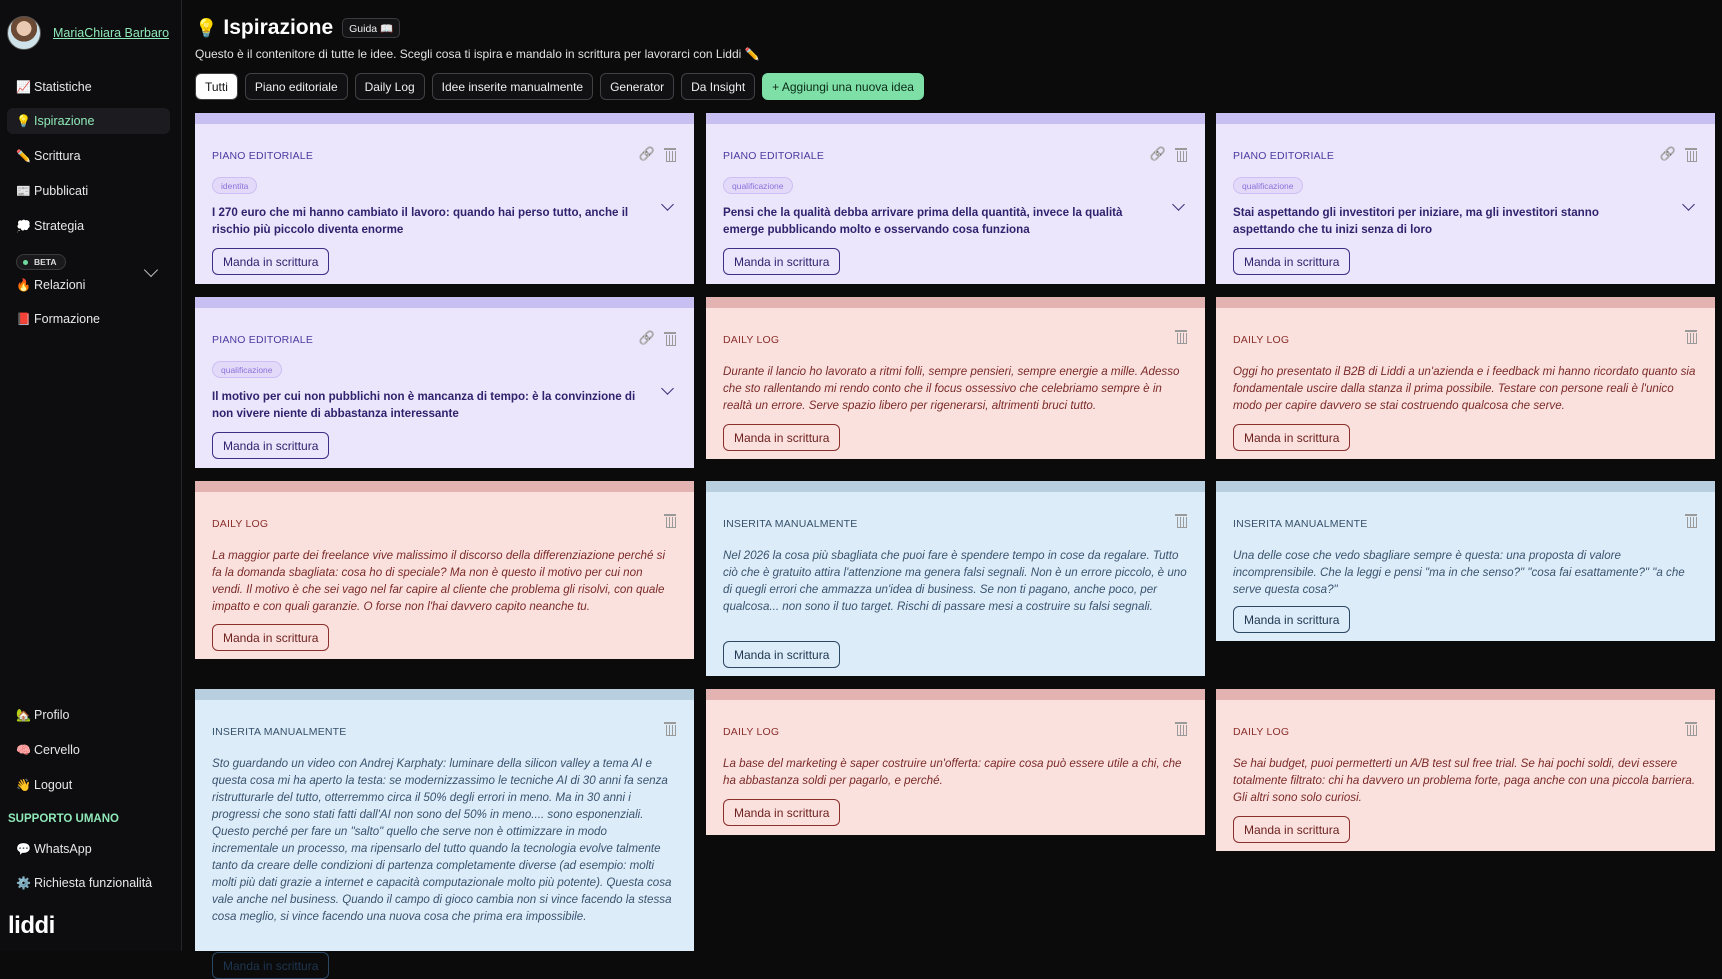 This screenshot has height=979, width=1722. I want to click on status-dot-icon, so click(25, 262).